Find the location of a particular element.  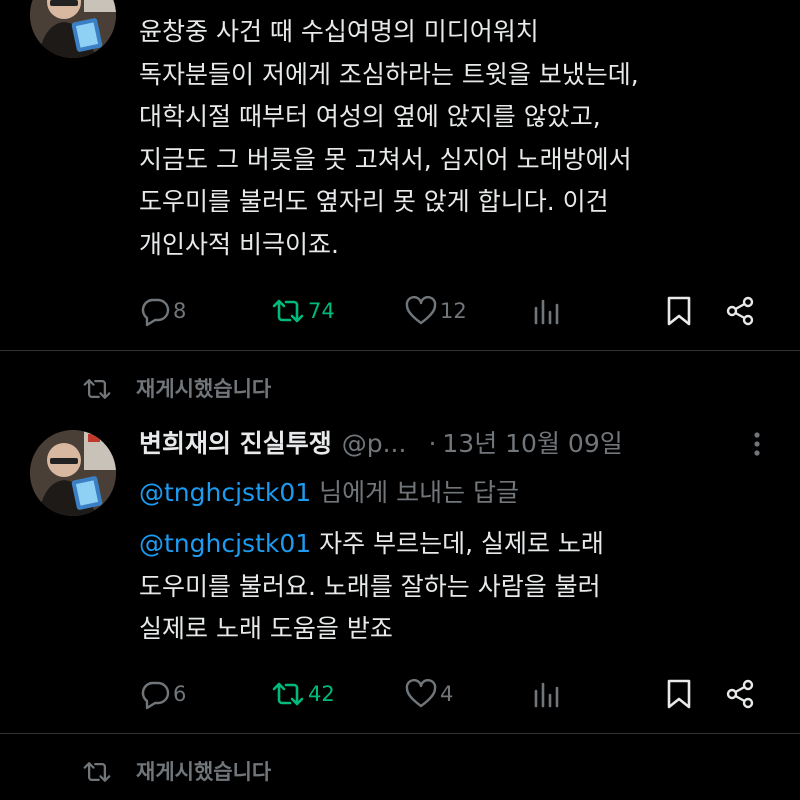

like-count: 4 is located at coordinates (447, 694).